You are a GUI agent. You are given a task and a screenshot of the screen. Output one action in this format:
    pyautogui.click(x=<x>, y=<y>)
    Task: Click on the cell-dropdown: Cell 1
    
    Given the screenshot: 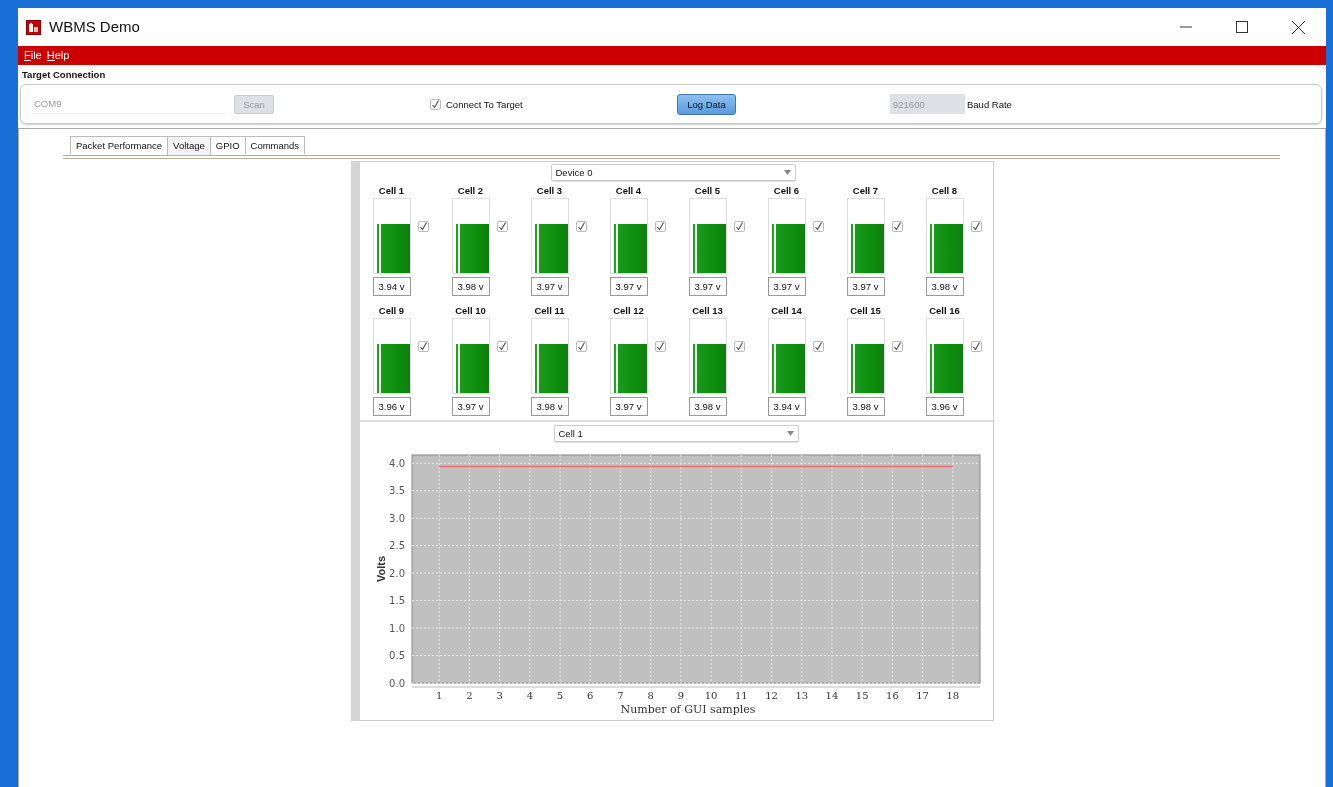 What is the action you would take?
    pyautogui.click(x=676, y=434)
    